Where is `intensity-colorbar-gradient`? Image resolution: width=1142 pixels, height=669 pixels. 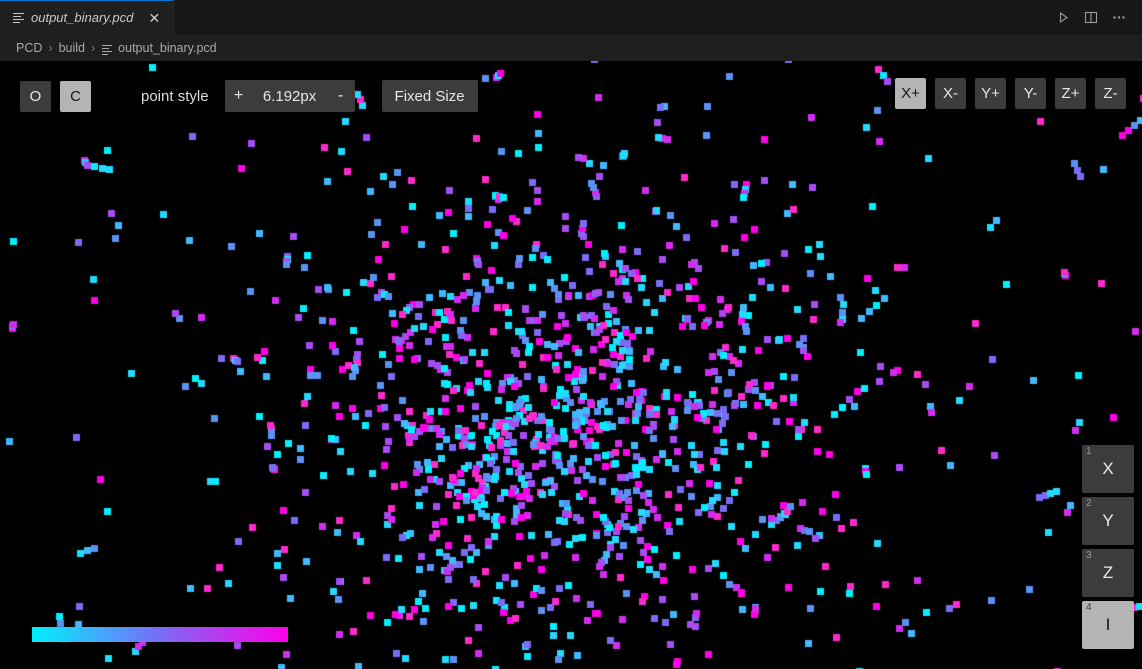 intensity-colorbar-gradient is located at coordinates (160, 634).